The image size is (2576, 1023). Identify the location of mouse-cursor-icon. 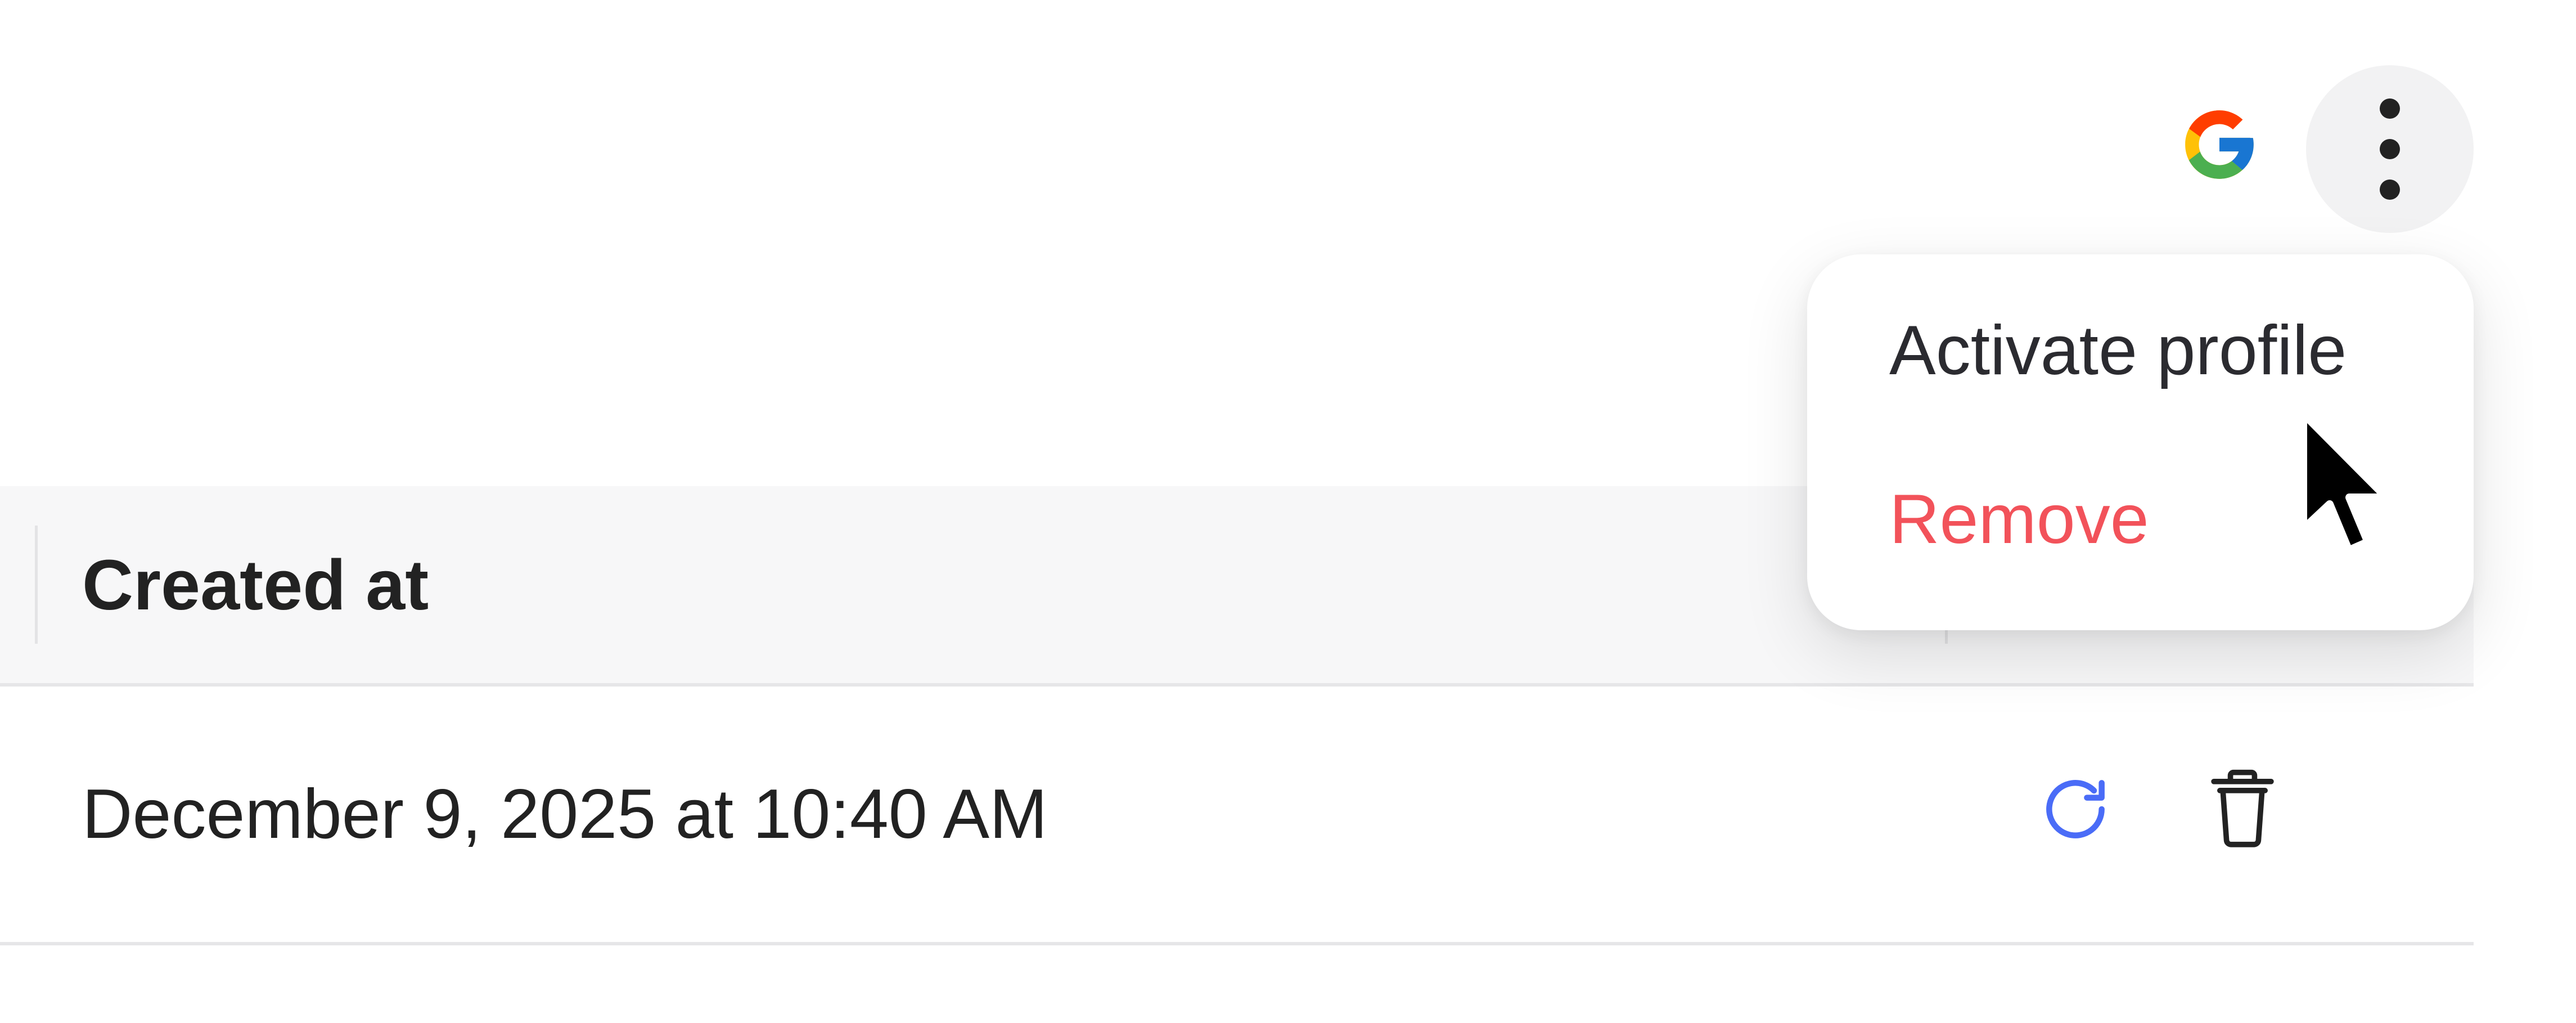
(2348, 484).